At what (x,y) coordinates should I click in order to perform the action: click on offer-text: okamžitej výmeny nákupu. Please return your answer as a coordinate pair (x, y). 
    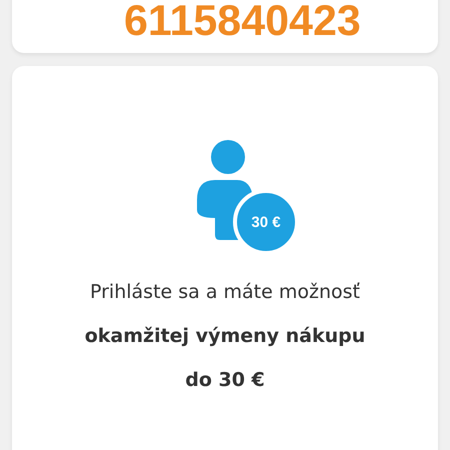
    Looking at the image, I should click on (225, 336).